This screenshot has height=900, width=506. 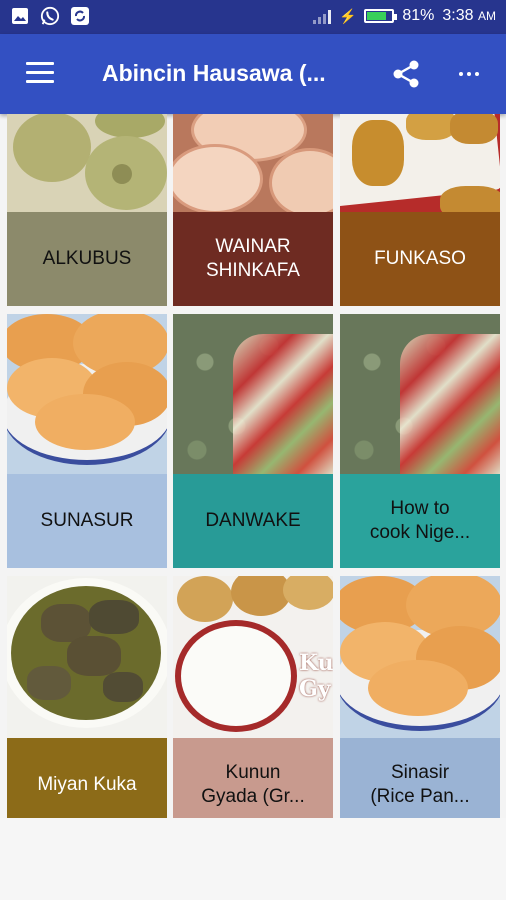 I want to click on recipe-card: ALKUBUS, so click(x=87, y=210).